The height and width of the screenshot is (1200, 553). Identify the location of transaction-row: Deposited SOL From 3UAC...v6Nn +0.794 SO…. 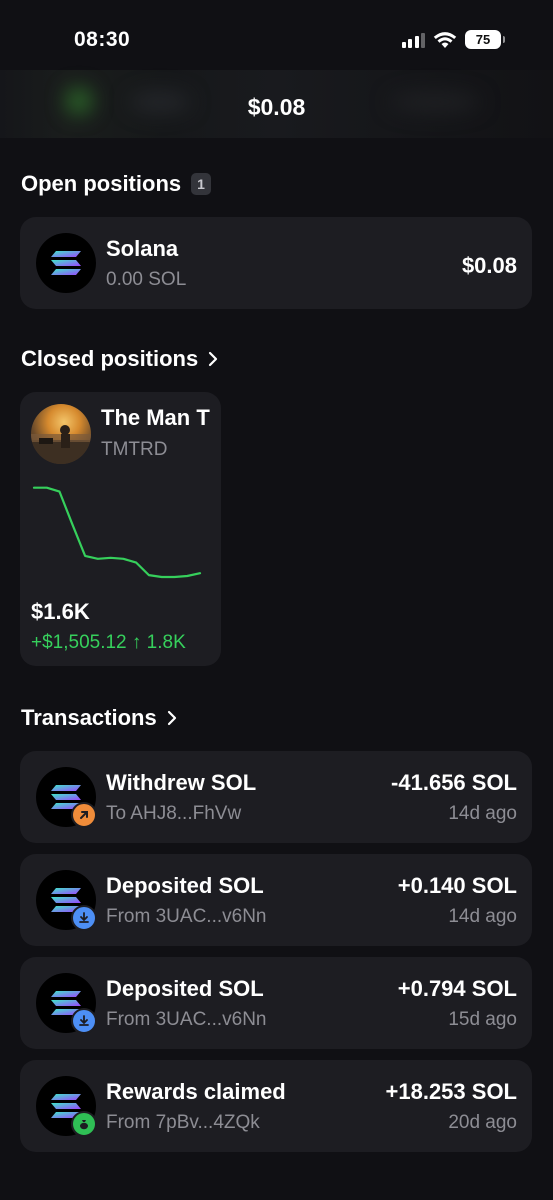
(276, 1003).